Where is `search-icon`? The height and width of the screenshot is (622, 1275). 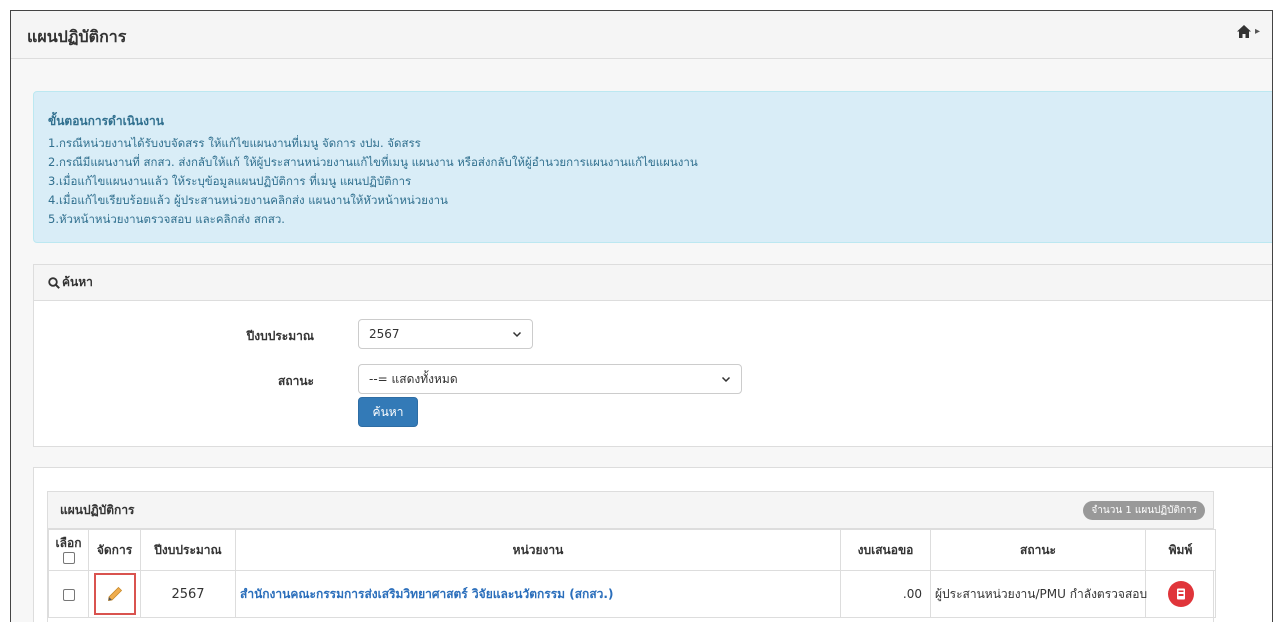 search-icon is located at coordinates (54, 282).